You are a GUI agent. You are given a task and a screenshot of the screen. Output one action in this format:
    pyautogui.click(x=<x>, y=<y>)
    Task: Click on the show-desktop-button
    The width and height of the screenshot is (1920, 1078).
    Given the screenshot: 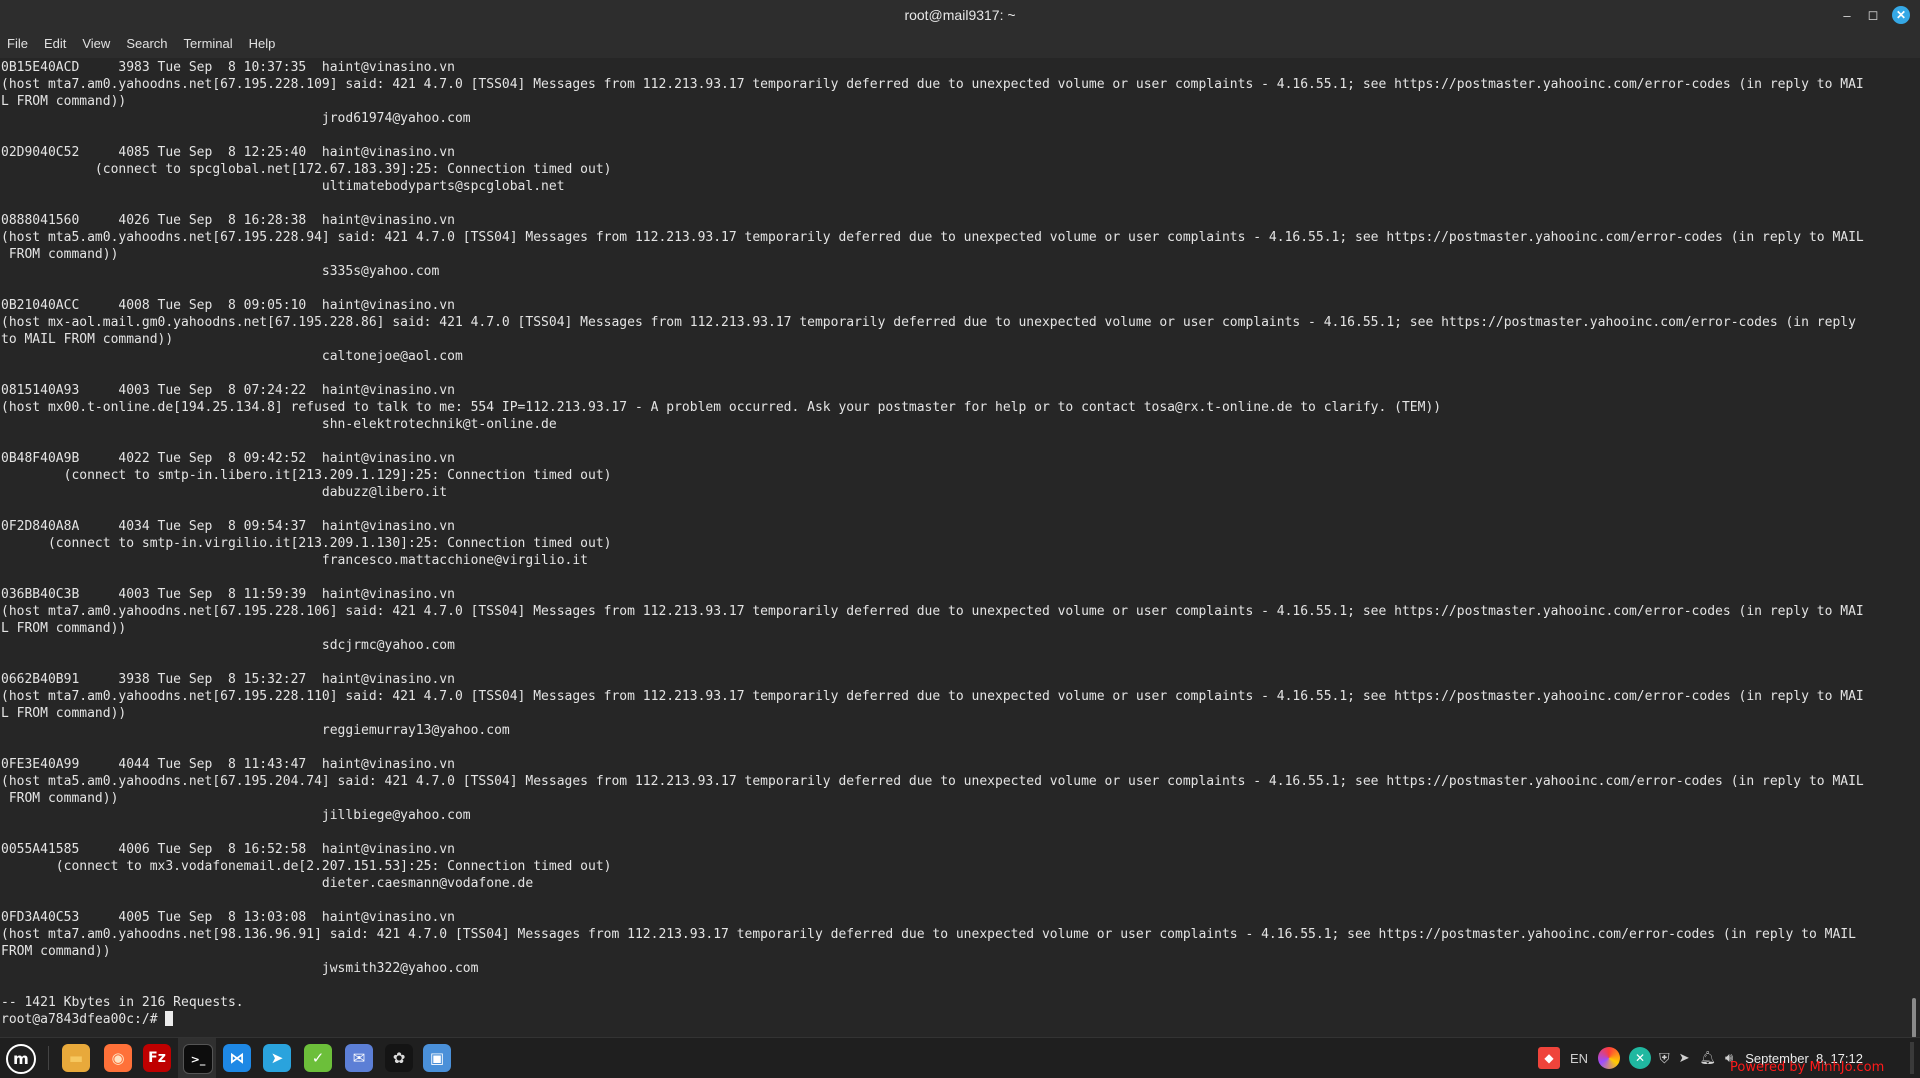 What is the action you would take?
    pyautogui.click(x=1912, y=1058)
    